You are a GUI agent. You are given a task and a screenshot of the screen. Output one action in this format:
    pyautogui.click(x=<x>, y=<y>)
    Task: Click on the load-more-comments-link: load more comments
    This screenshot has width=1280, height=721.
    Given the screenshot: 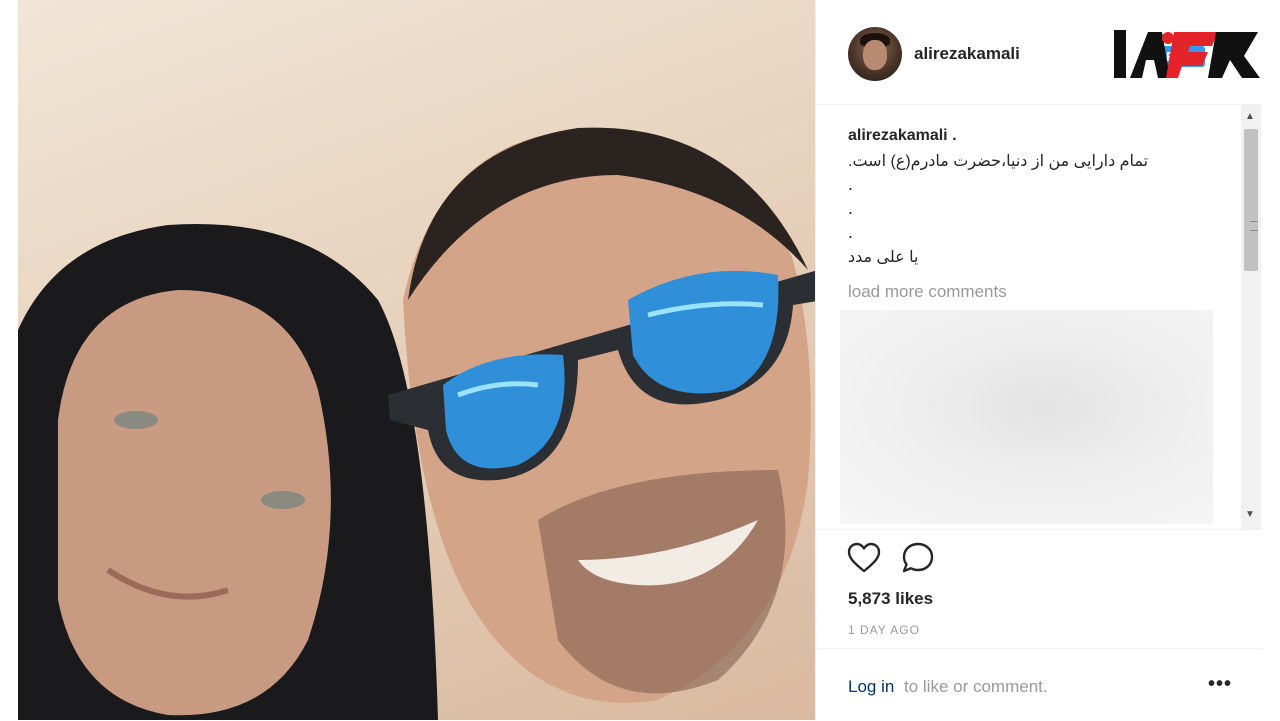 What is the action you would take?
    pyautogui.click(x=927, y=292)
    